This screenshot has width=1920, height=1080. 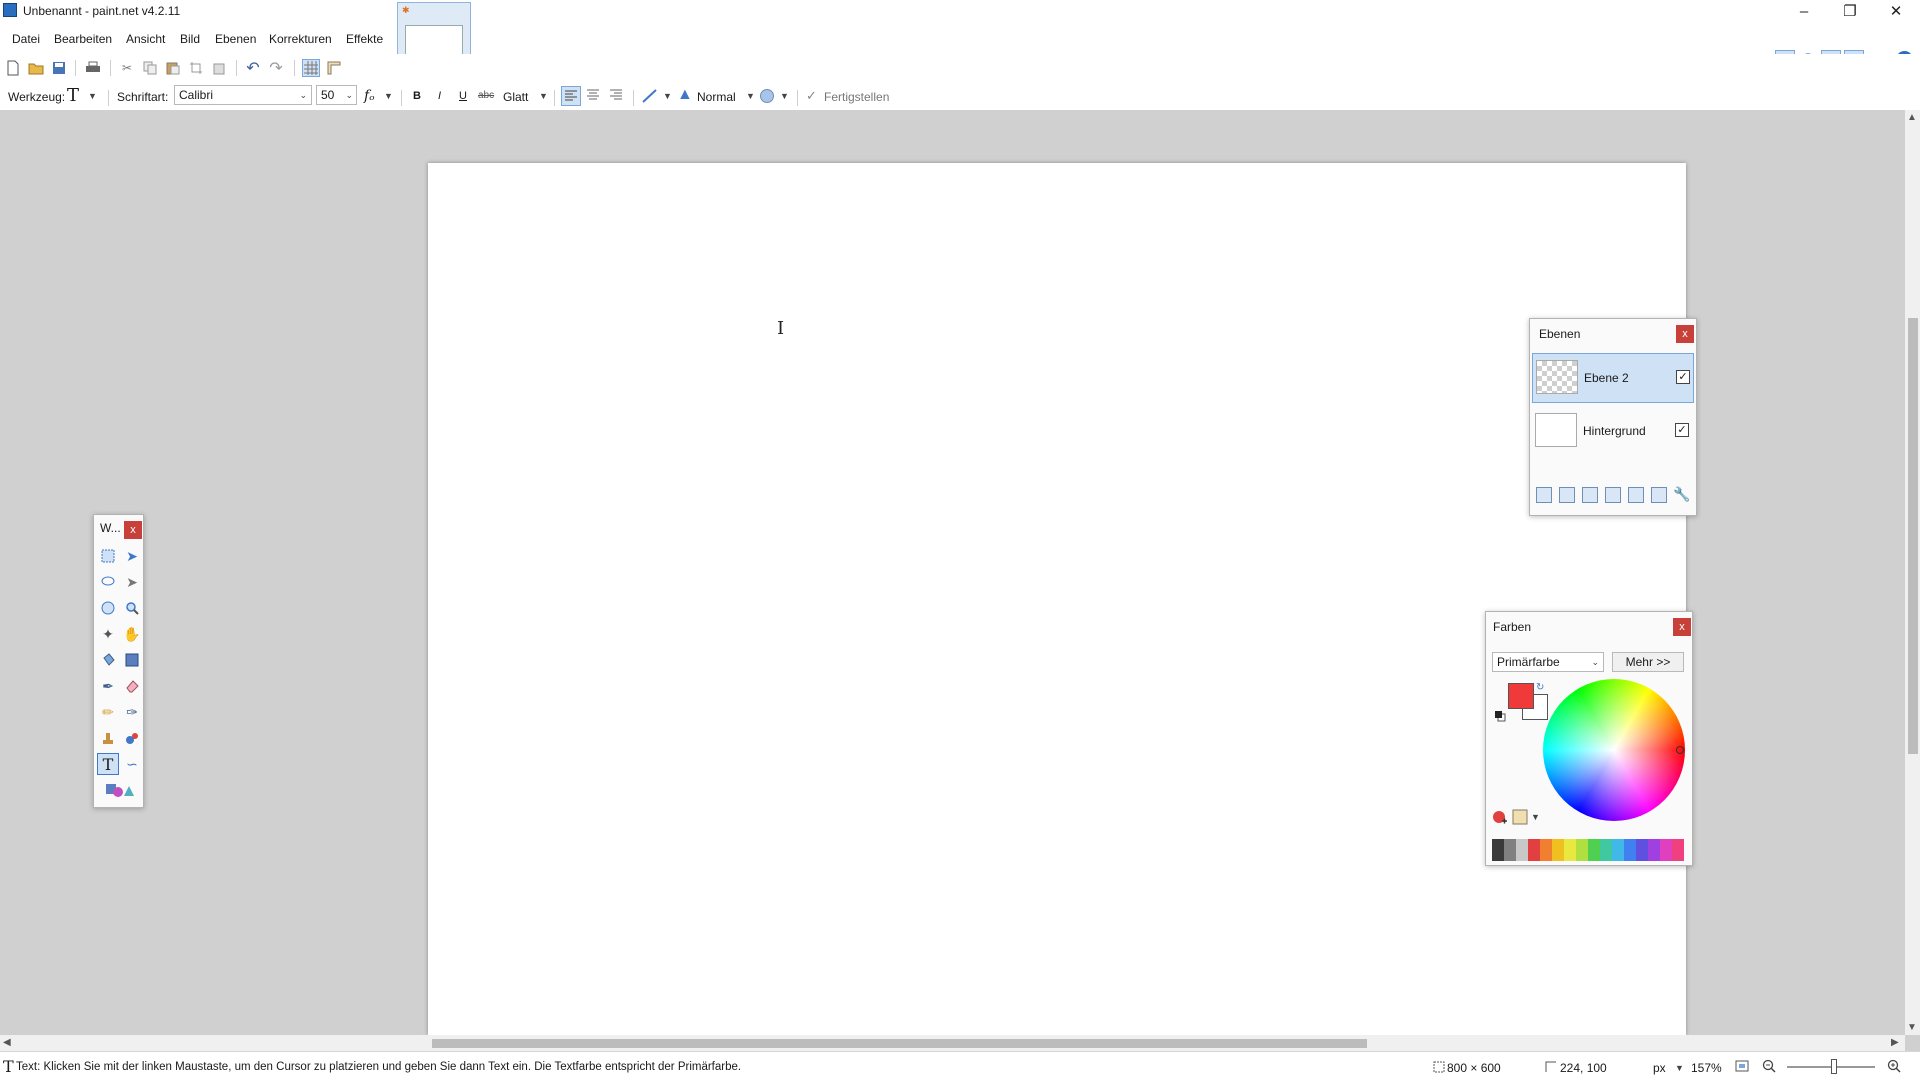 What do you see at coordinates (108, 582) in the screenshot?
I see `lasso-select-icon` at bounding box center [108, 582].